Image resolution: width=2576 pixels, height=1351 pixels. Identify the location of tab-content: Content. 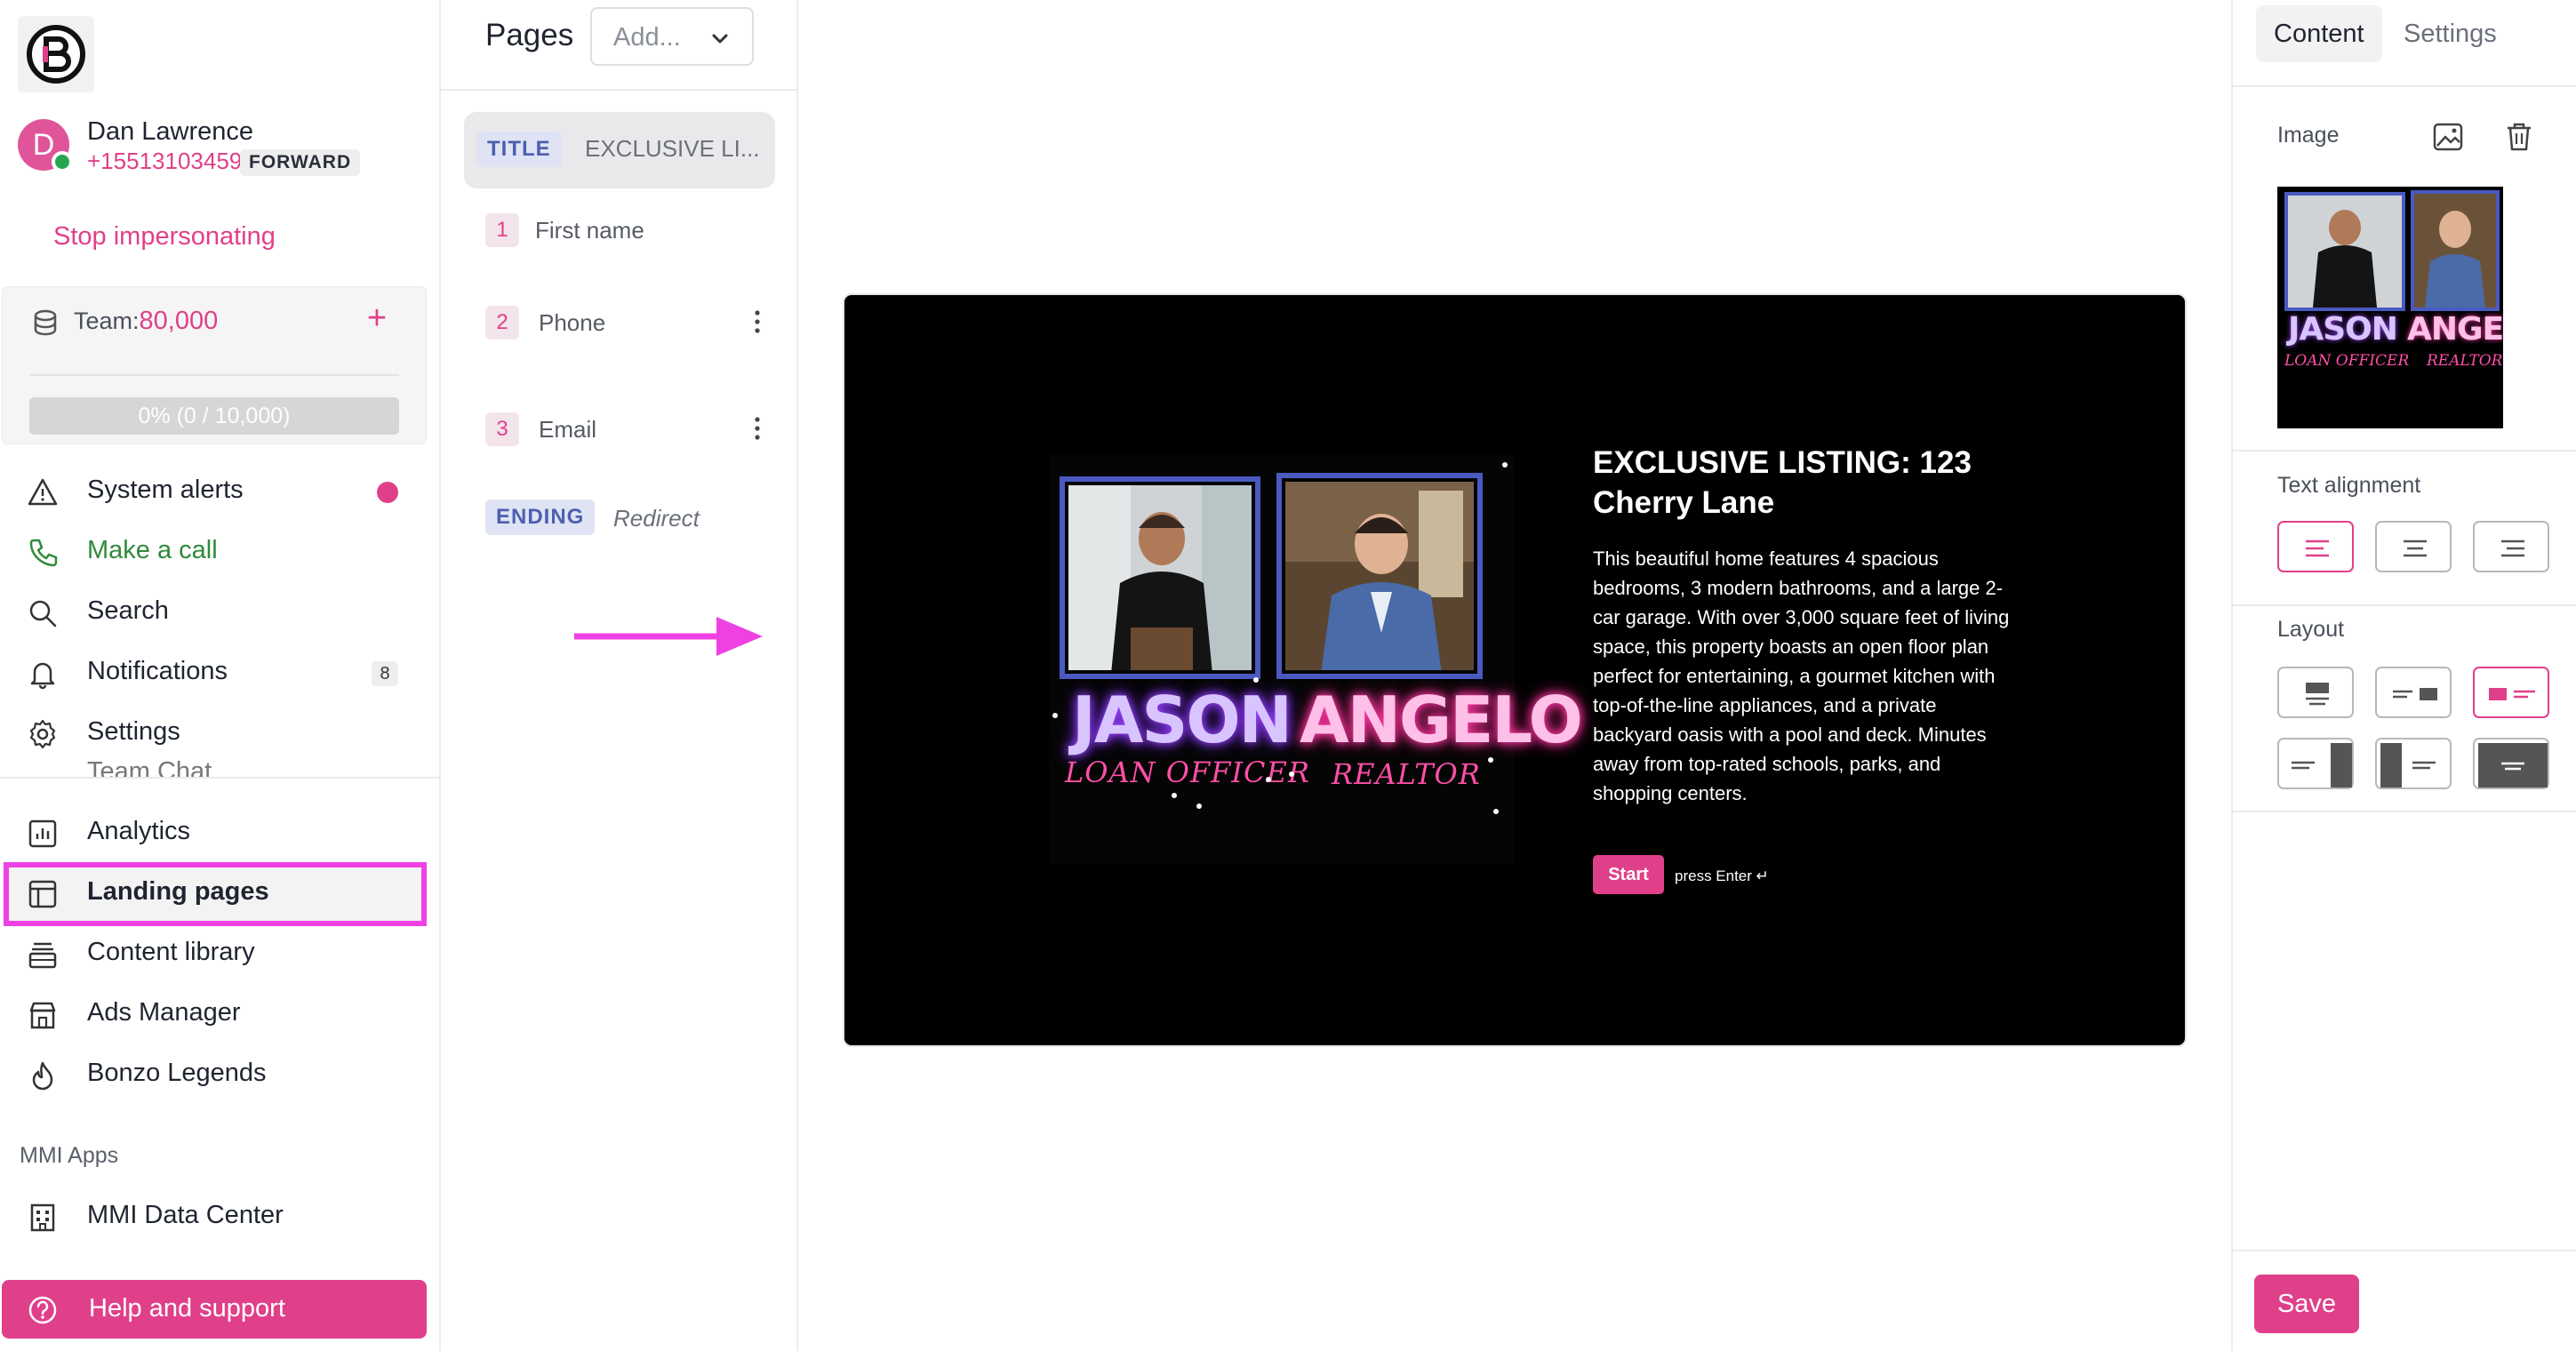
(2319, 33).